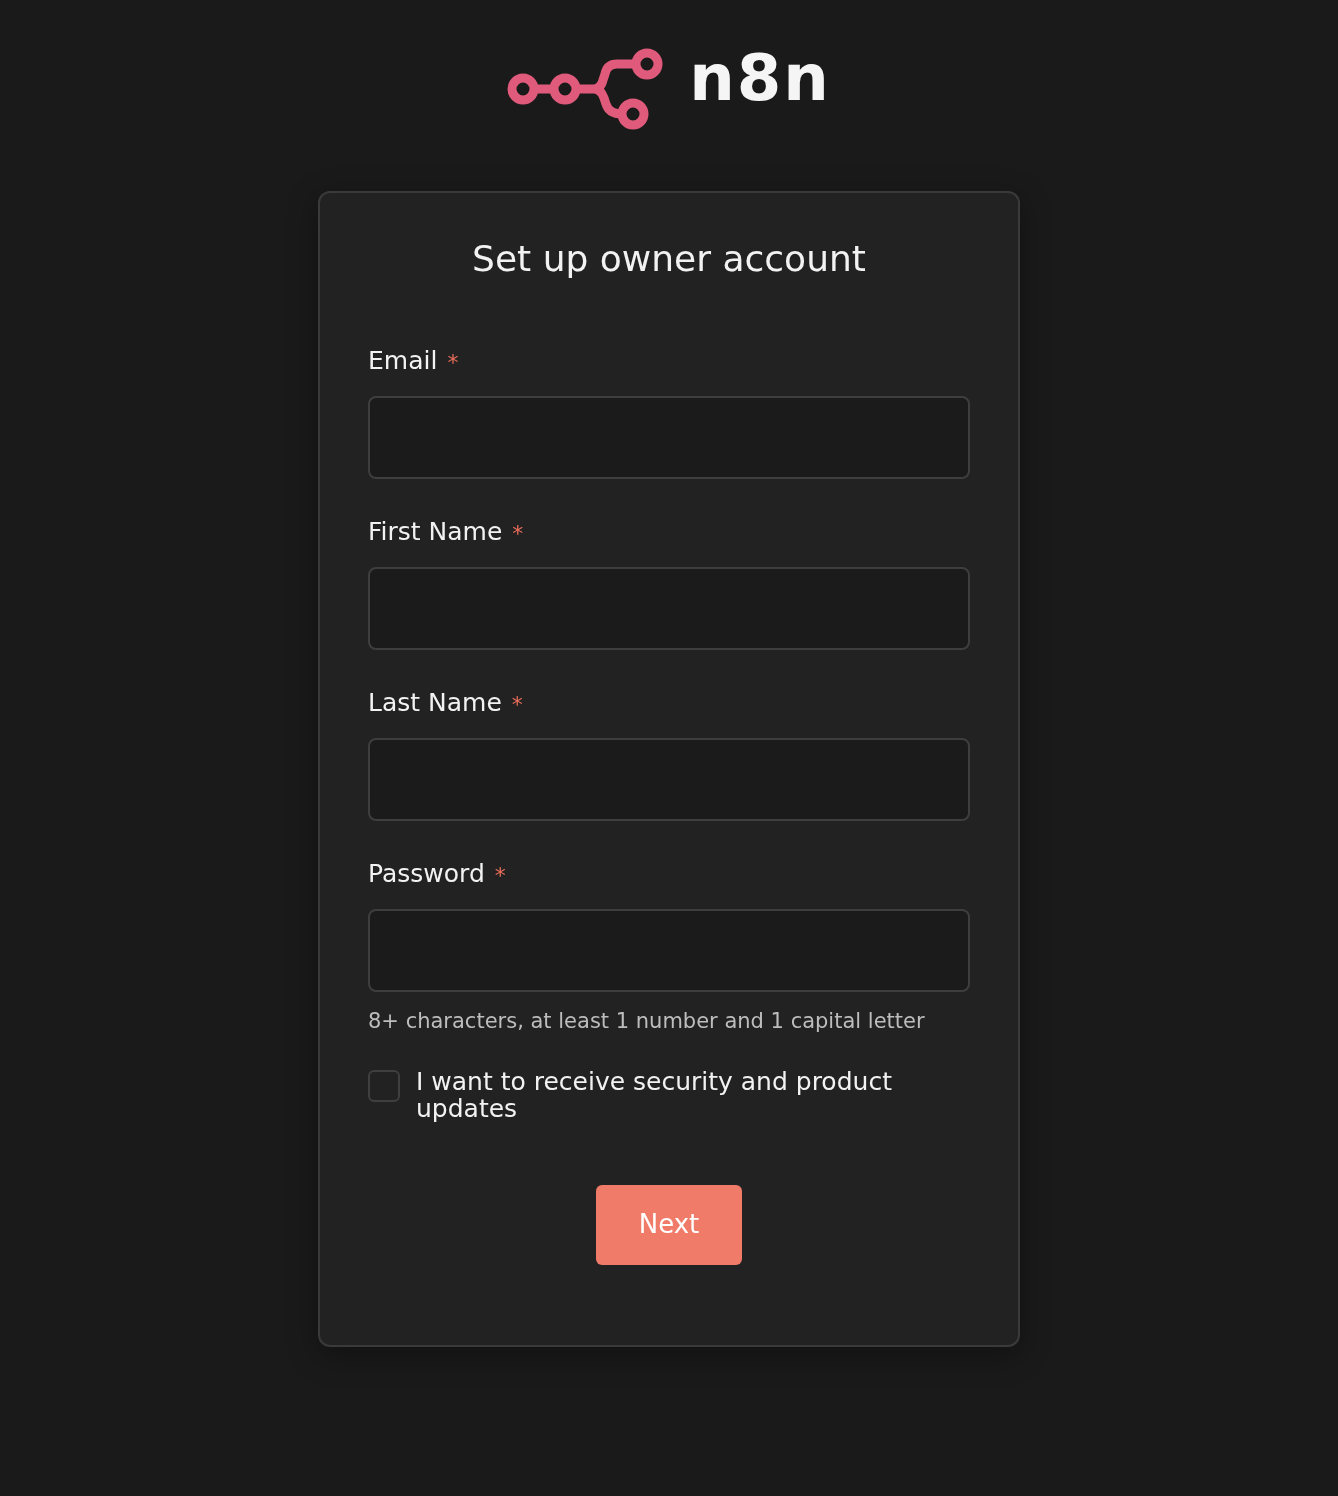 The width and height of the screenshot is (1338, 1496). I want to click on field-label: Password, so click(426, 874).